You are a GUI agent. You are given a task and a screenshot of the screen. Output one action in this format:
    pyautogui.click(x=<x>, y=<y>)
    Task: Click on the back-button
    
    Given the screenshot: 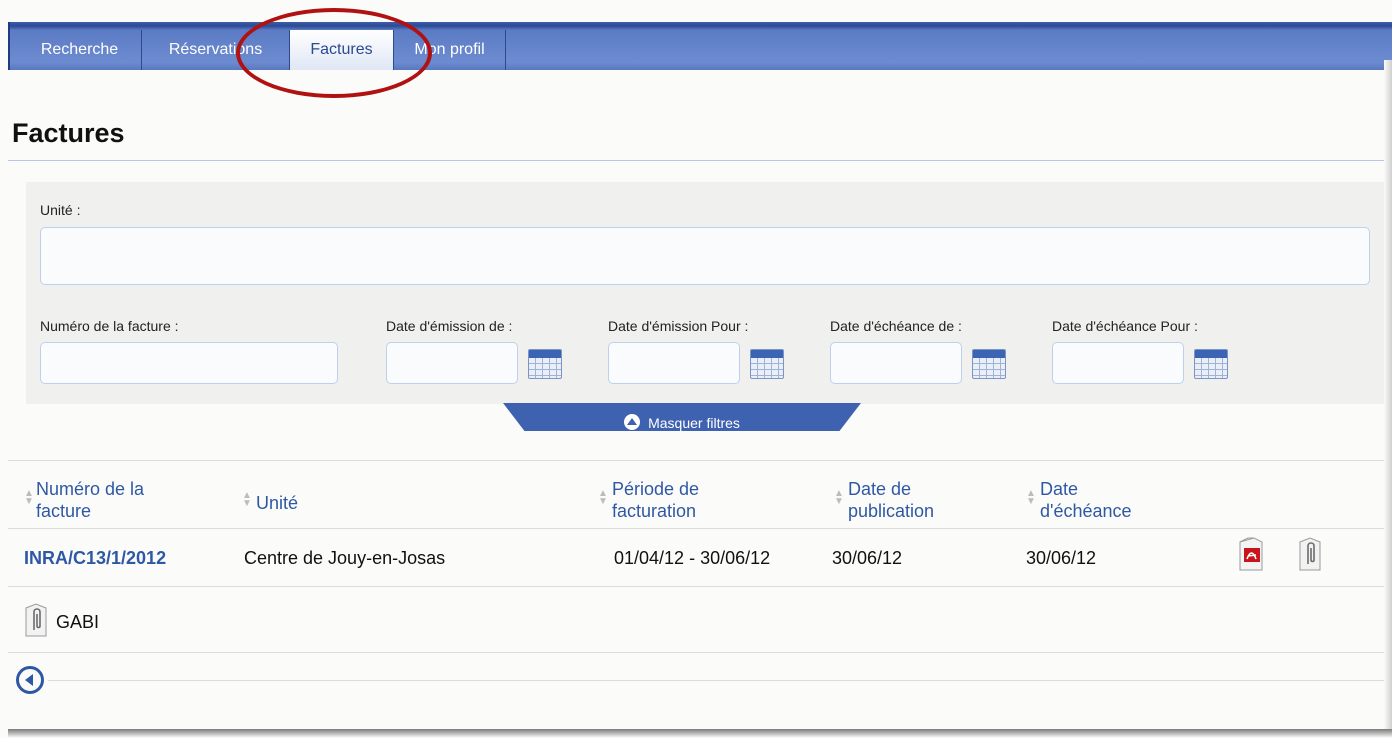 What is the action you would take?
    pyautogui.click(x=30, y=680)
    